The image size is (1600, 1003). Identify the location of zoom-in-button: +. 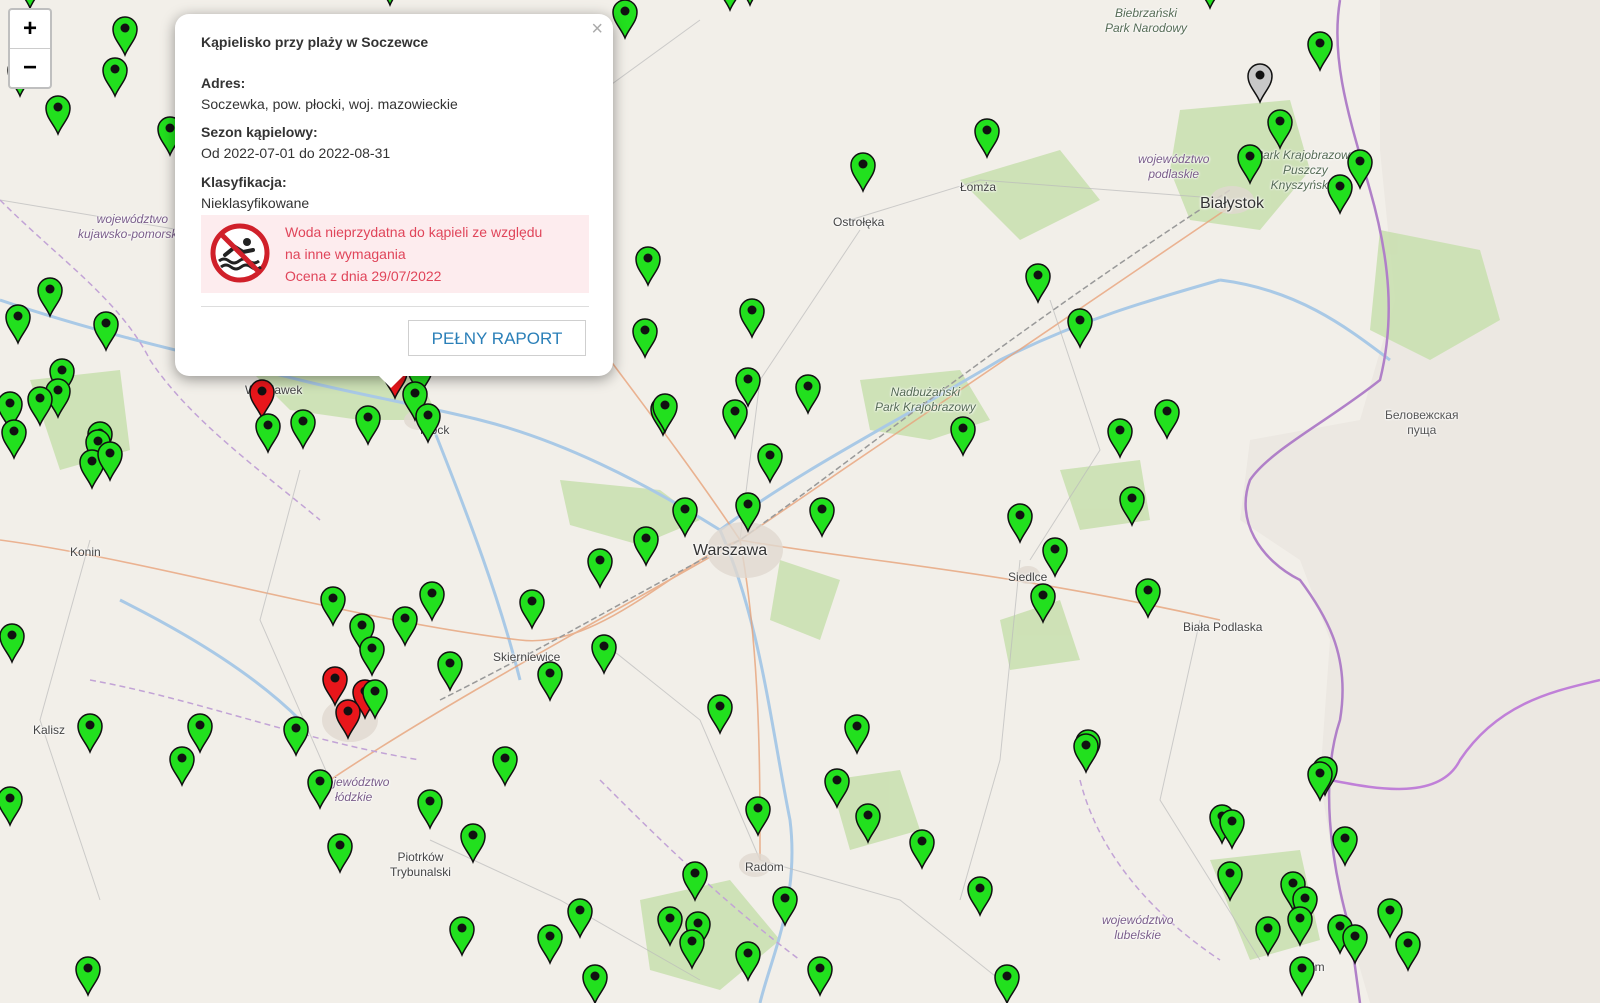
(30, 29).